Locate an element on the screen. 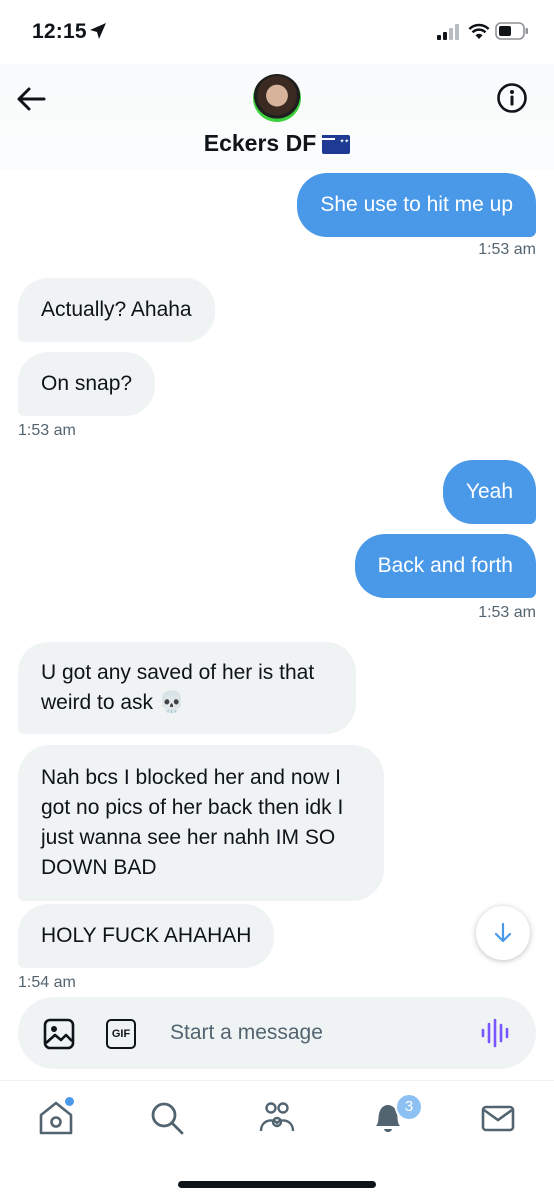 Image resolution: width=554 pixels, height=1201 pixels. message-bubble-received: On snap? is located at coordinates (87, 384).